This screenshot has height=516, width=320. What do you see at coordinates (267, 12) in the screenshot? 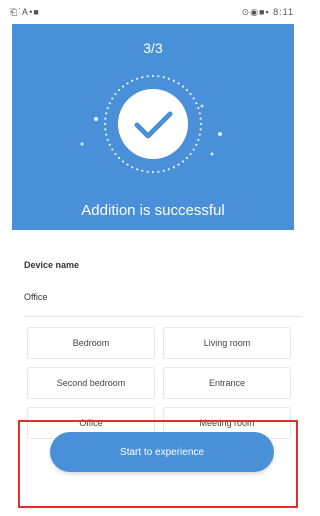
I see `status-right-icons: ⊙◉■▪ 8:11` at bounding box center [267, 12].